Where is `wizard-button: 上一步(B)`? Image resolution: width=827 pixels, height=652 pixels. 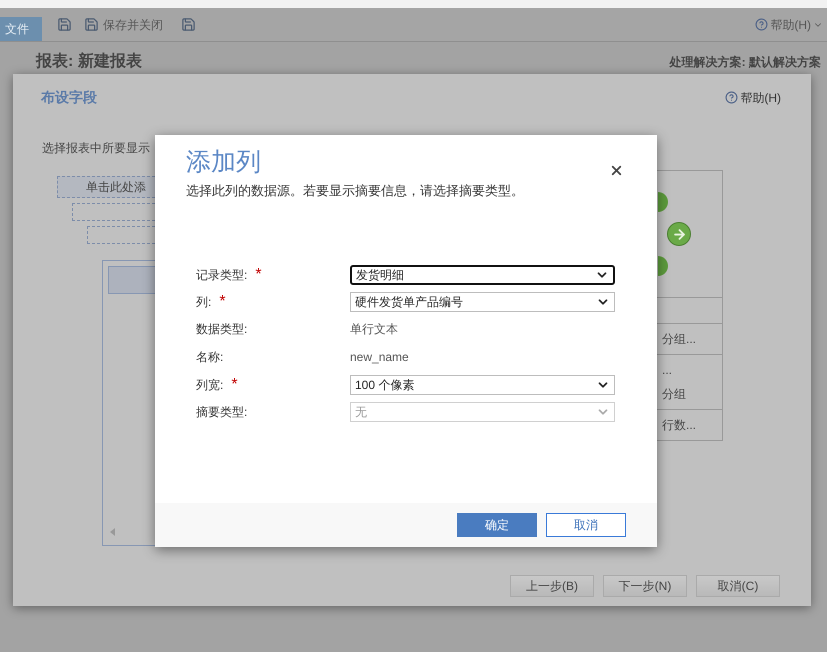
wizard-button: 上一步(B) is located at coordinates (552, 586).